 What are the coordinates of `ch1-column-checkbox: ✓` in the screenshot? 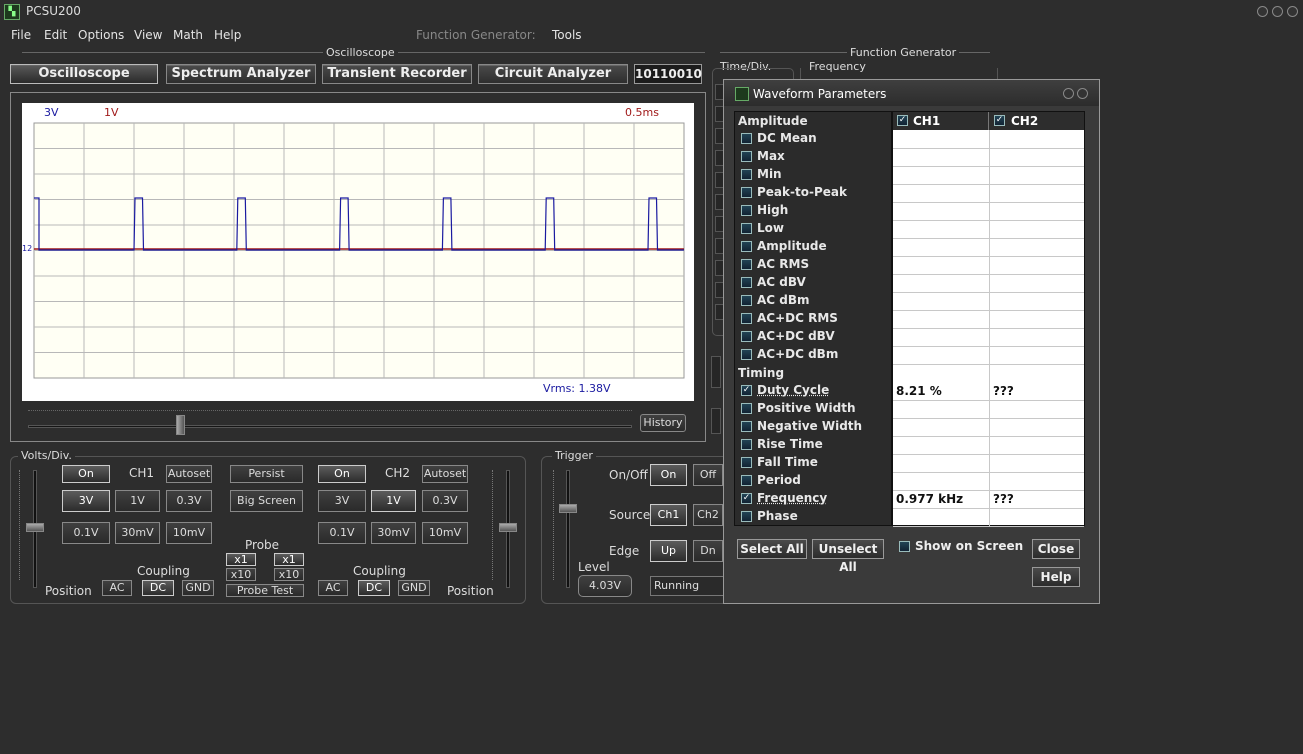 It's located at (902, 120).